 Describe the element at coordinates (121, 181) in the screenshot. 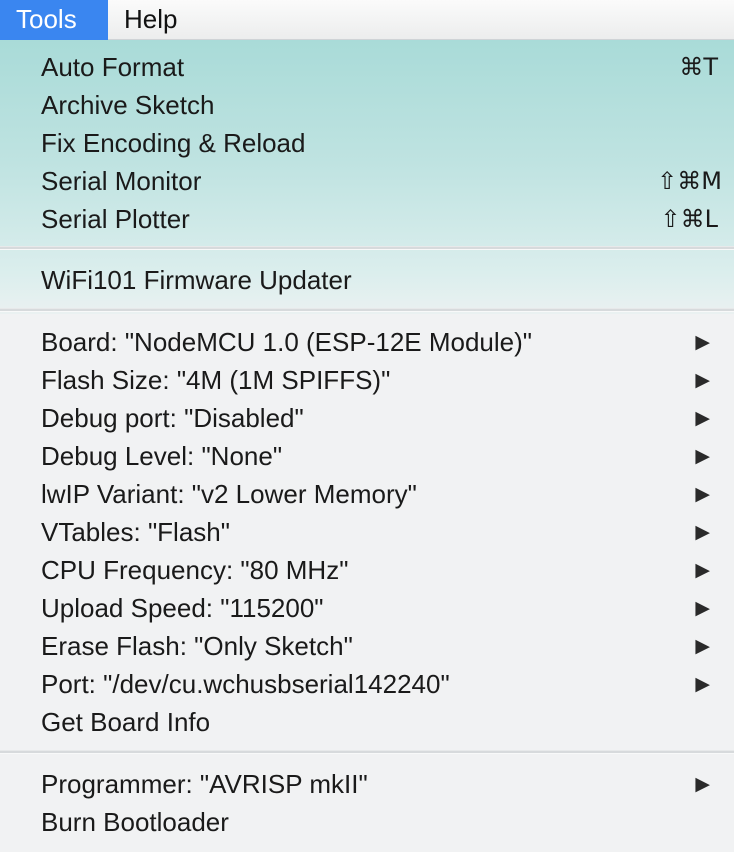

I see `menu-item-label: Serial Monitor` at that location.